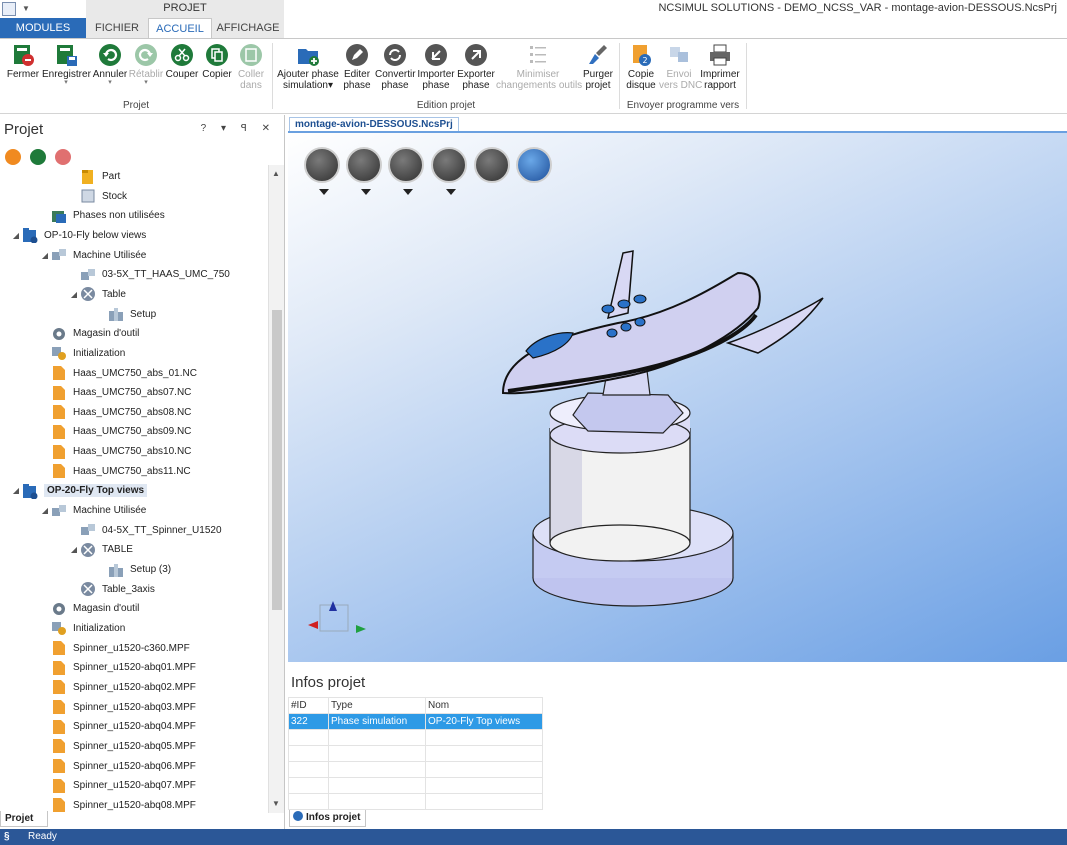 This screenshot has height=845, width=1067. I want to click on tab-fichier: FICHIER, so click(117, 28).